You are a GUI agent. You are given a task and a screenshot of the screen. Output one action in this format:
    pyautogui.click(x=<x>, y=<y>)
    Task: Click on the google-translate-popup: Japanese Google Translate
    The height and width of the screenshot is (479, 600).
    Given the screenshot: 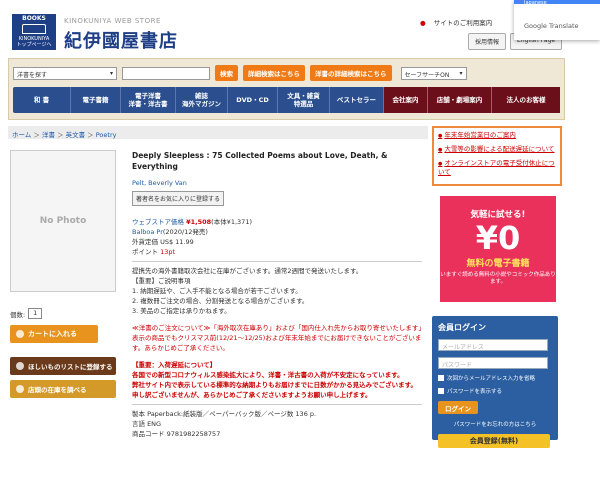 What is the action you would take?
    pyautogui.click(x=557, y=20)
    